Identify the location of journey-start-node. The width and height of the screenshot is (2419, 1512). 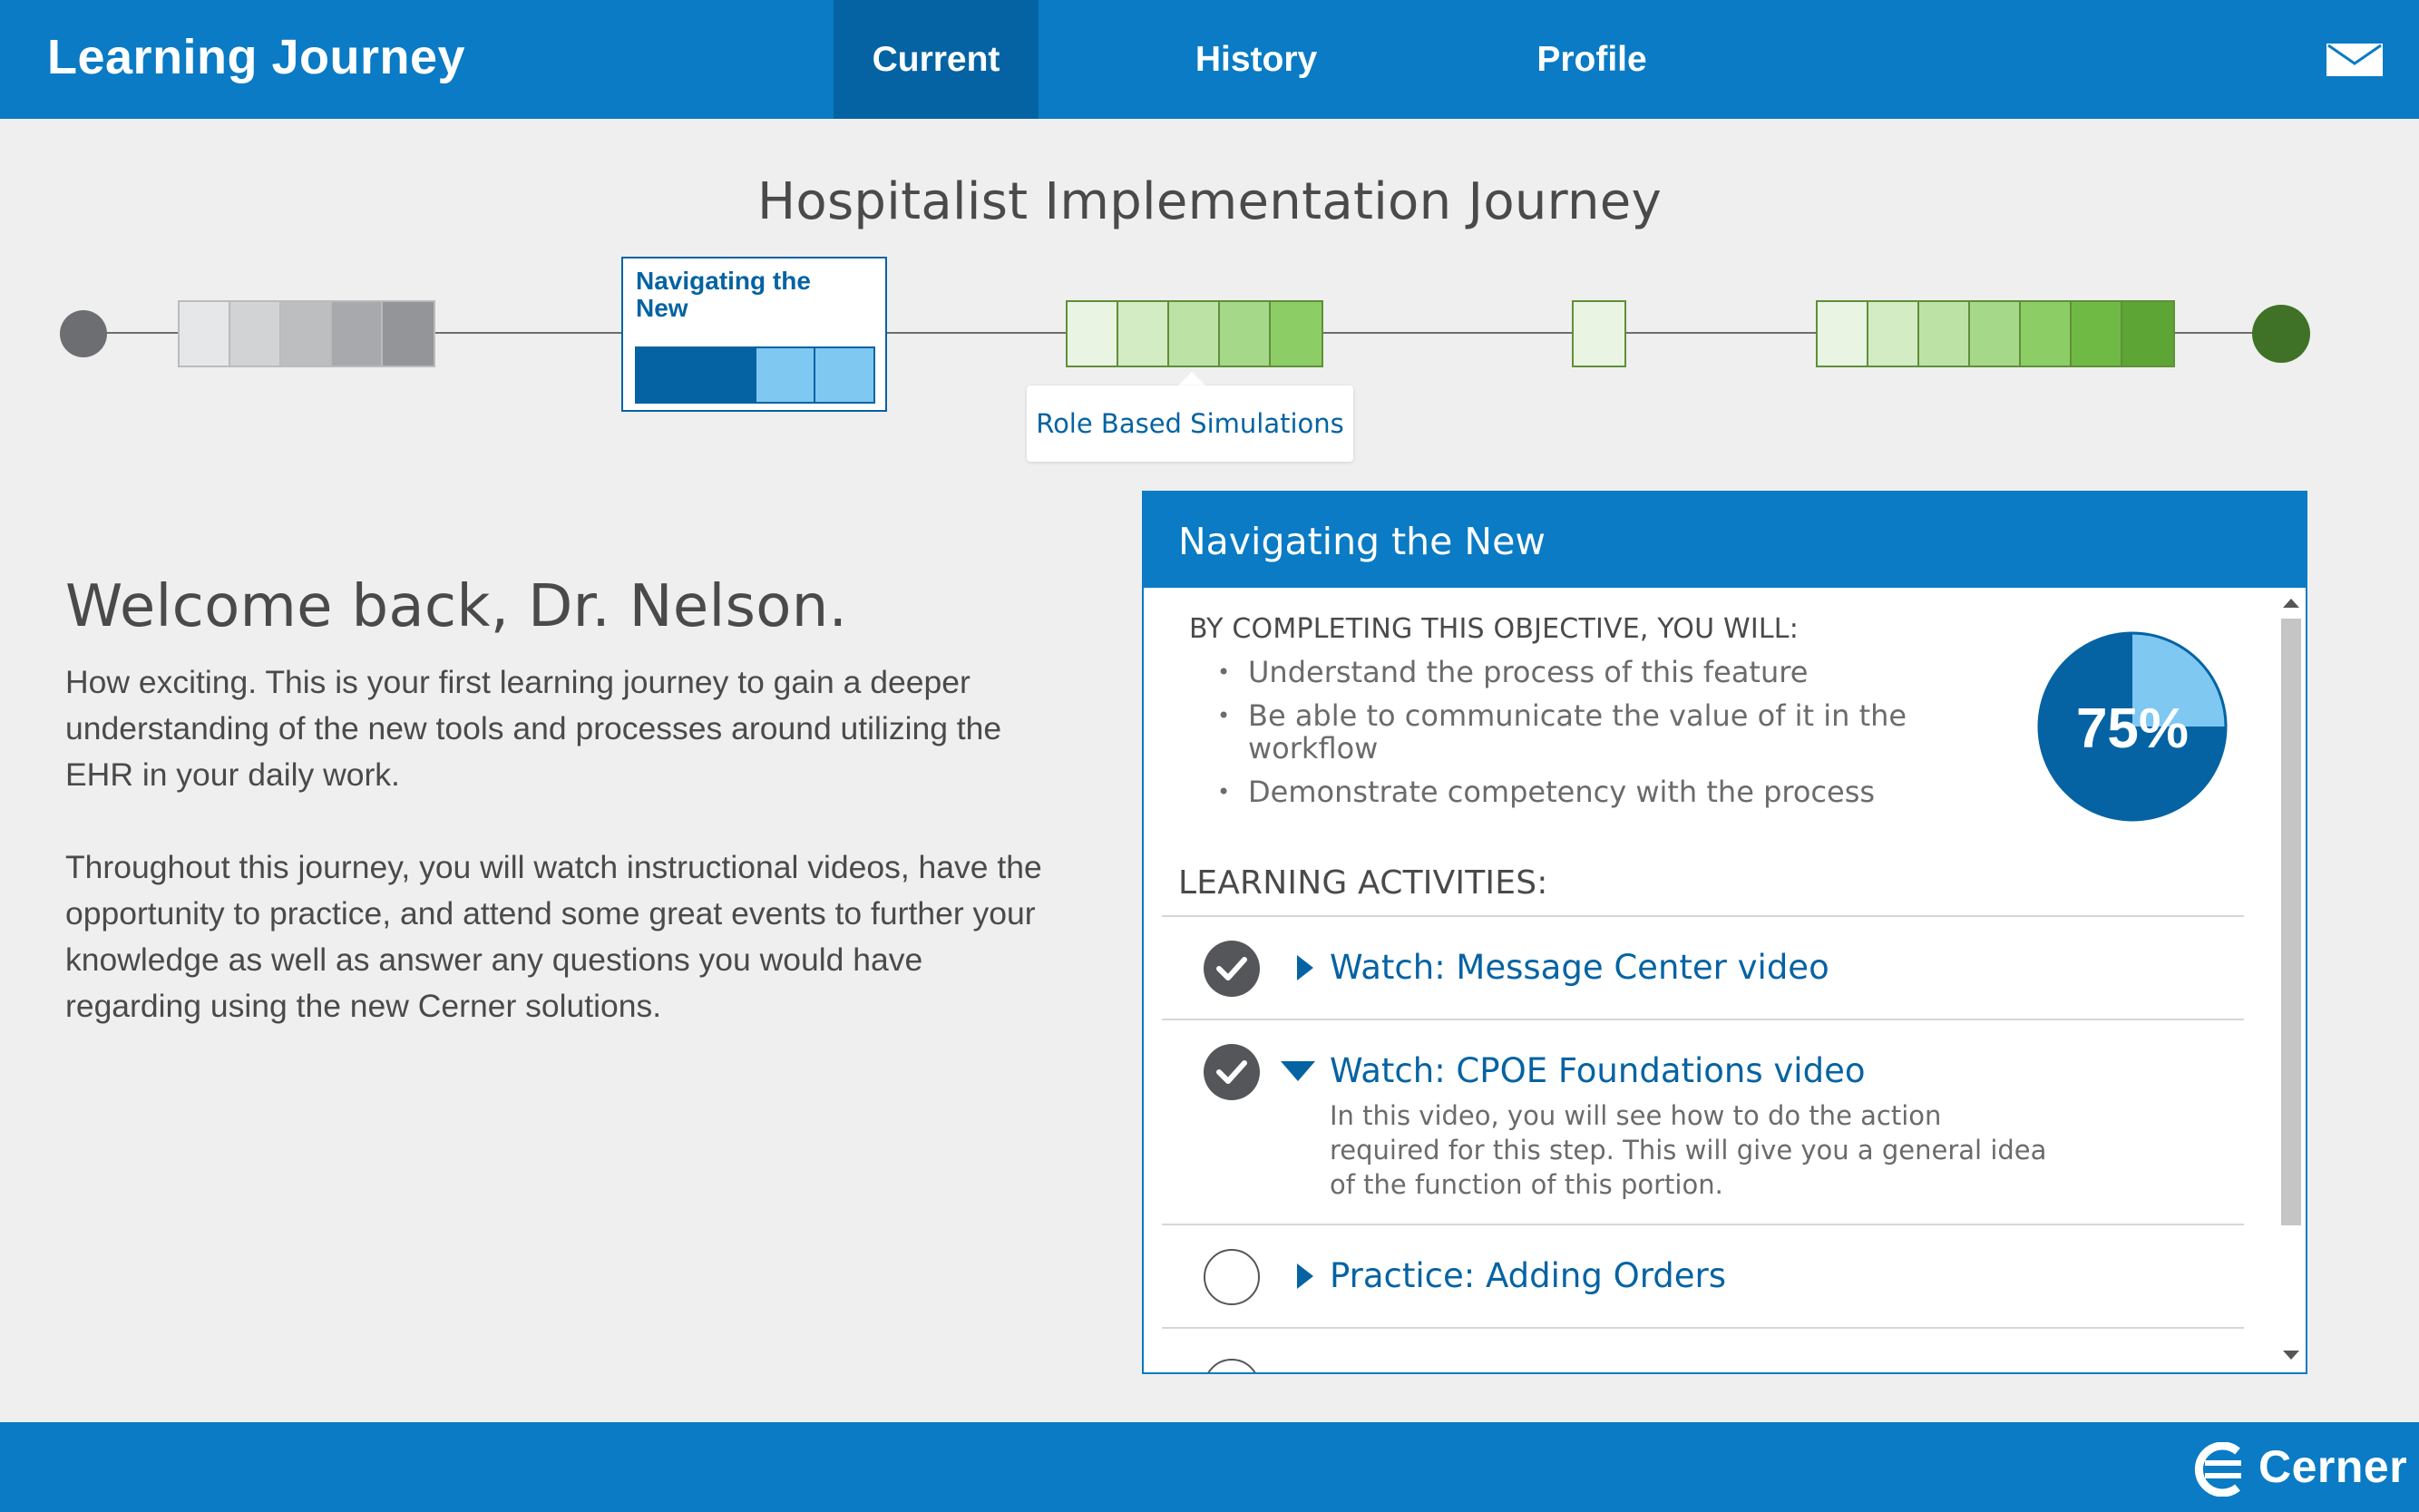
(83, 333).